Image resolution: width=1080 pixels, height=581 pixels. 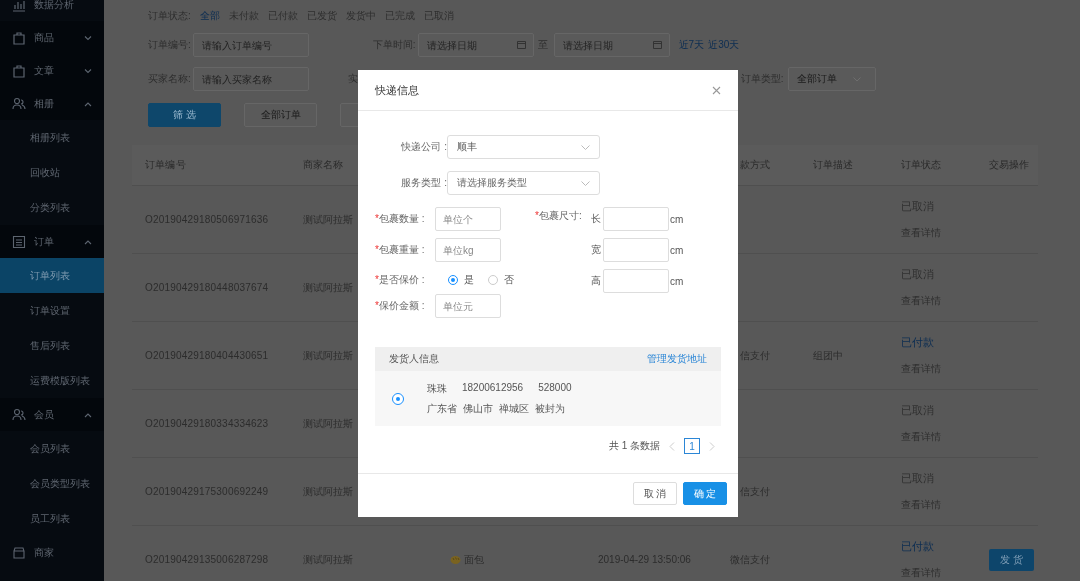 I want to click on page-button: 1, so click(x=692, y=446).